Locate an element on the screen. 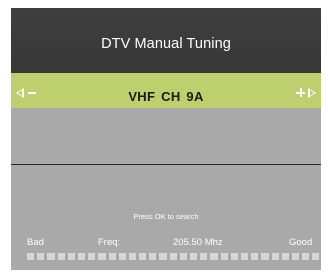 This screenshot has height=272, width=328. signal-bad-label: Bad is located at coordinates (35, 242).